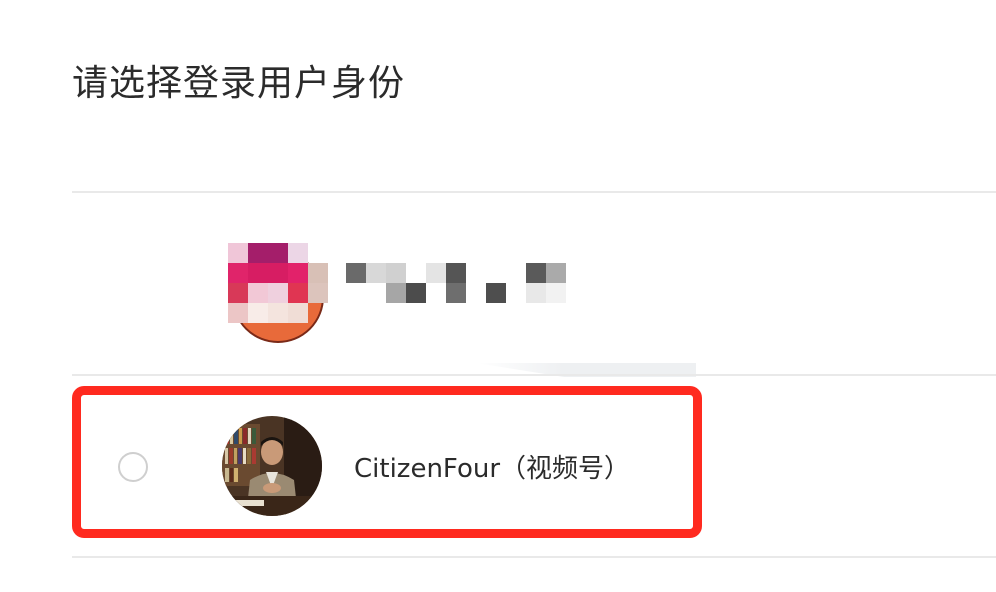 The image size is (996, 592). I want to click on avatar-obscured, so click(278, 293).